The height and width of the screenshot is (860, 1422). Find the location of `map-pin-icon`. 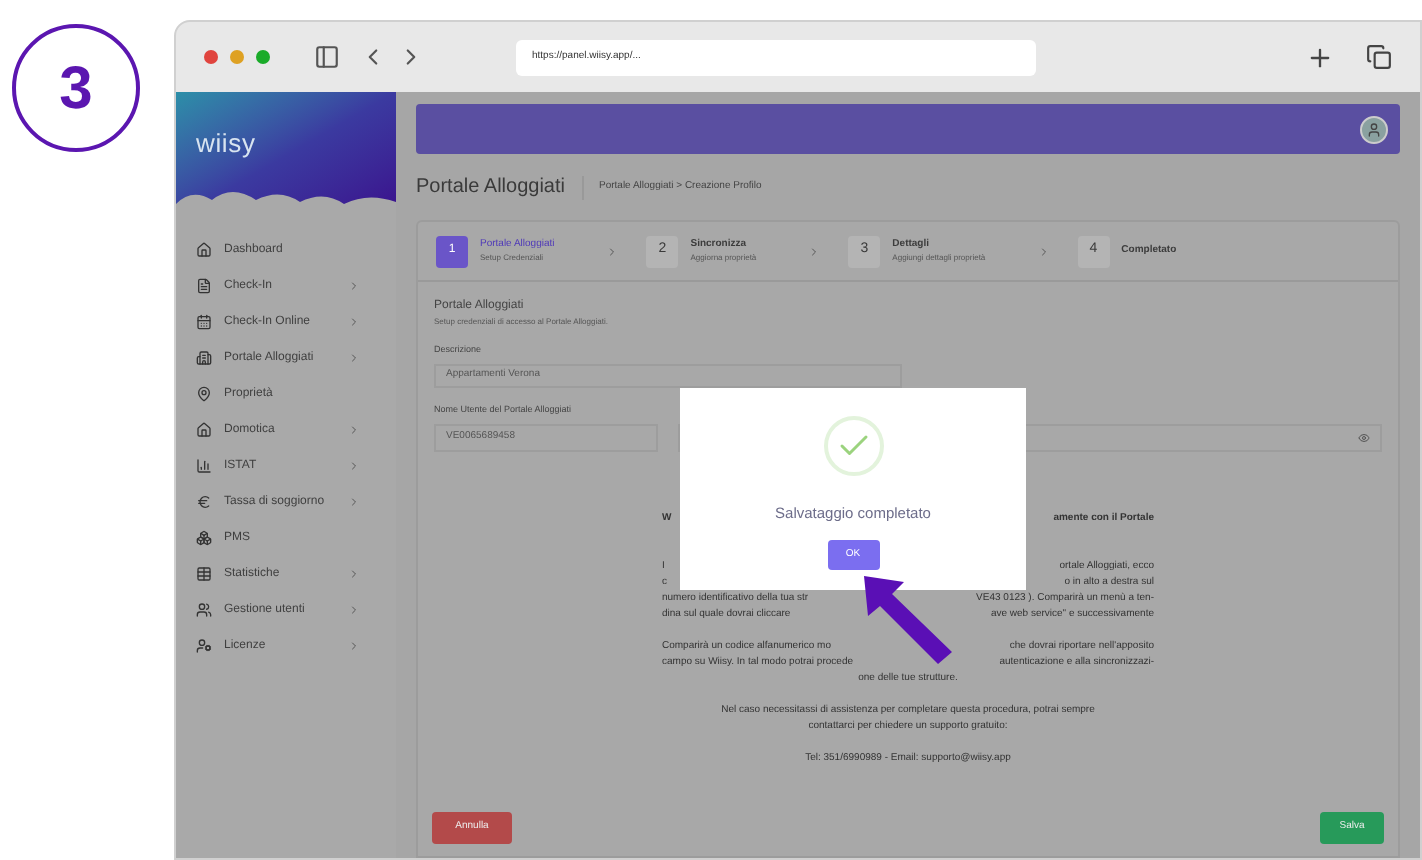

map-pin-icon is located at coordinates (204, 394).